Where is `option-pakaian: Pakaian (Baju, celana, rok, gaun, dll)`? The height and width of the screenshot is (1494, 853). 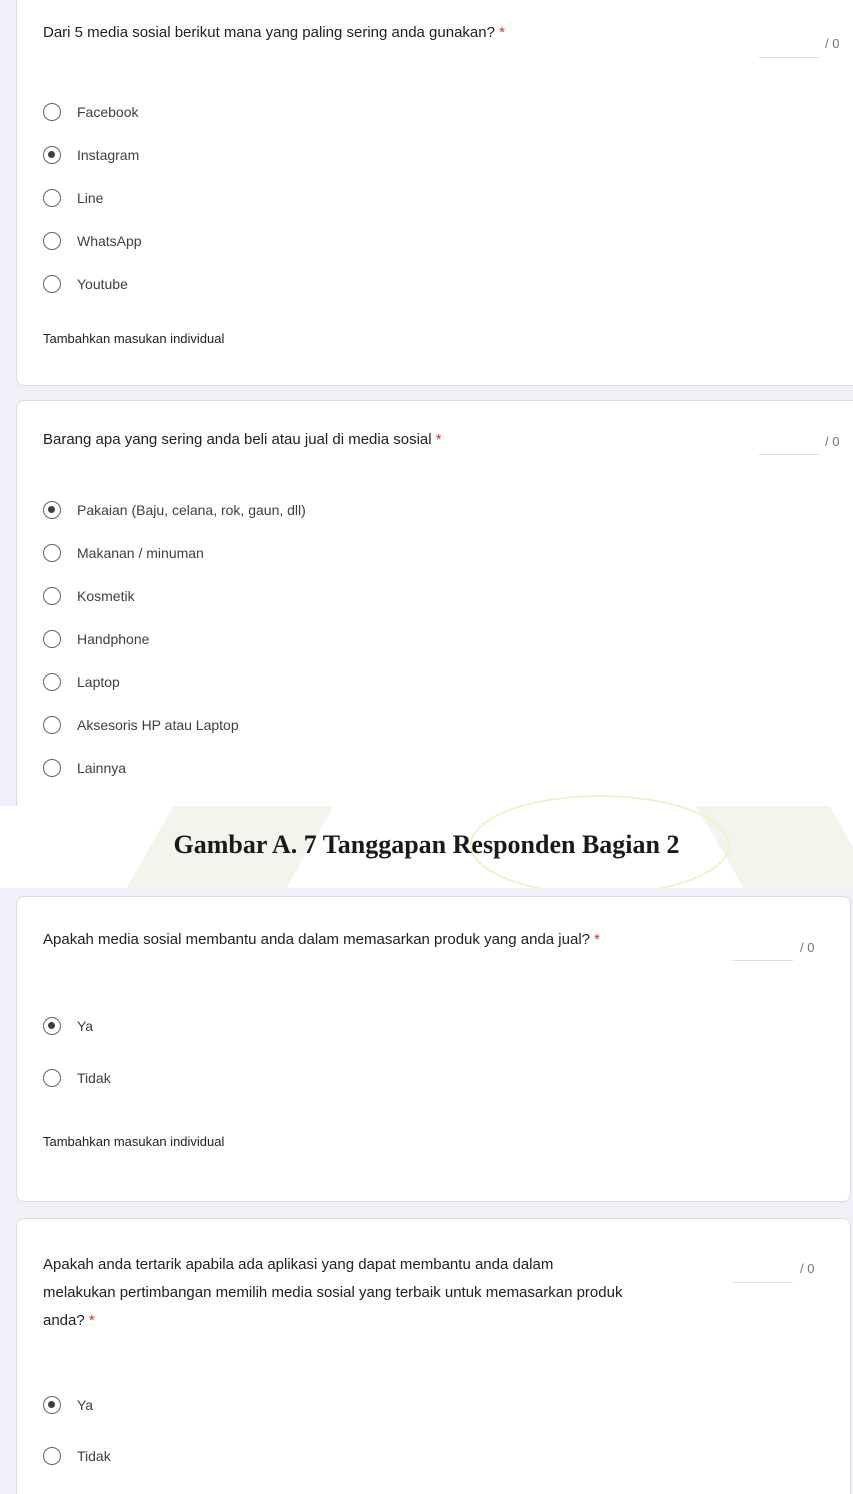 option-pakaian: Pakaian (Baju, celana, rok, gaun, dll) is located at coordinates (174, 510).